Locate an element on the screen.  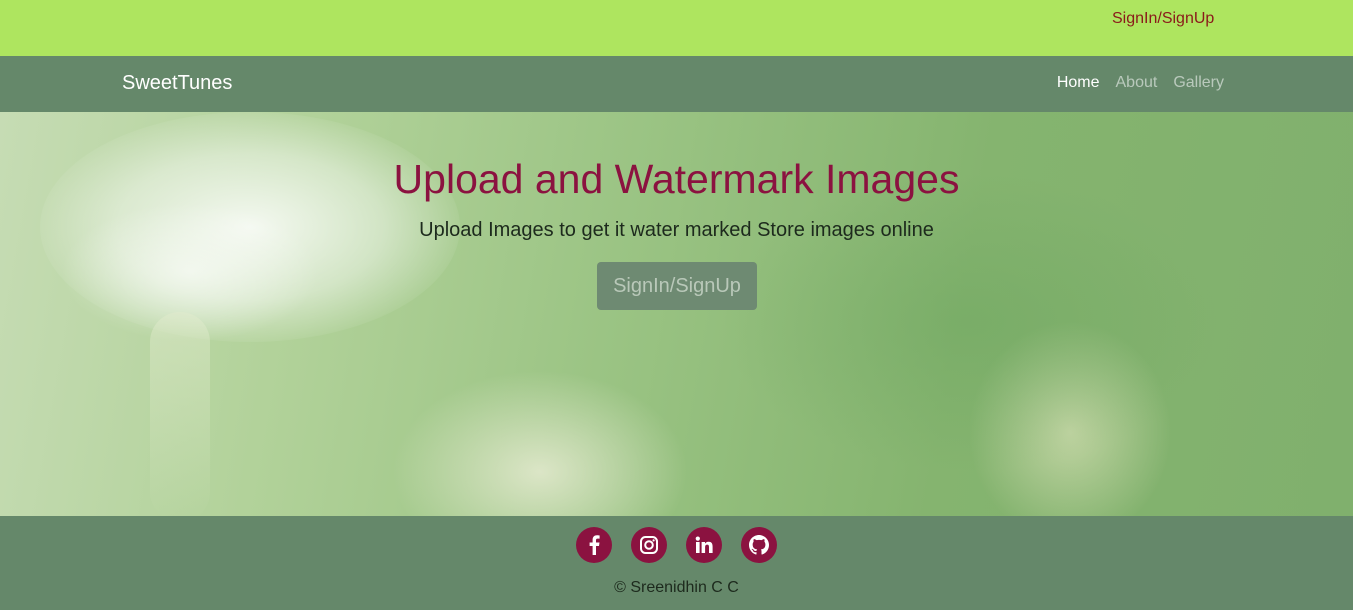
nav-item-home: Home is located at coordinates (1078, 83).